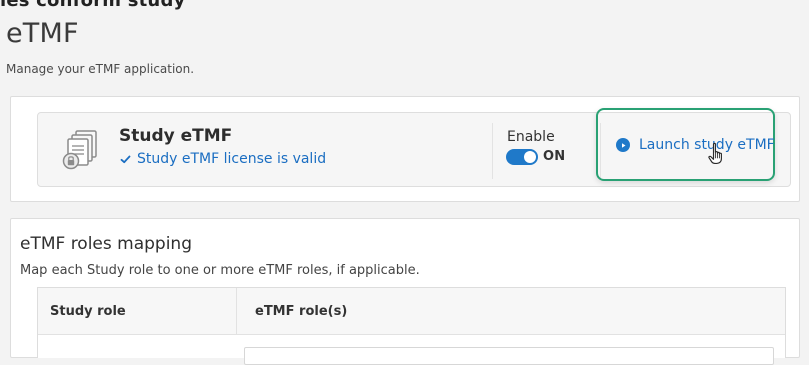 The height and width of the screenshot is (365, 809). I want to click on license-text: Study eTMF license is valid, so click(232, 159).